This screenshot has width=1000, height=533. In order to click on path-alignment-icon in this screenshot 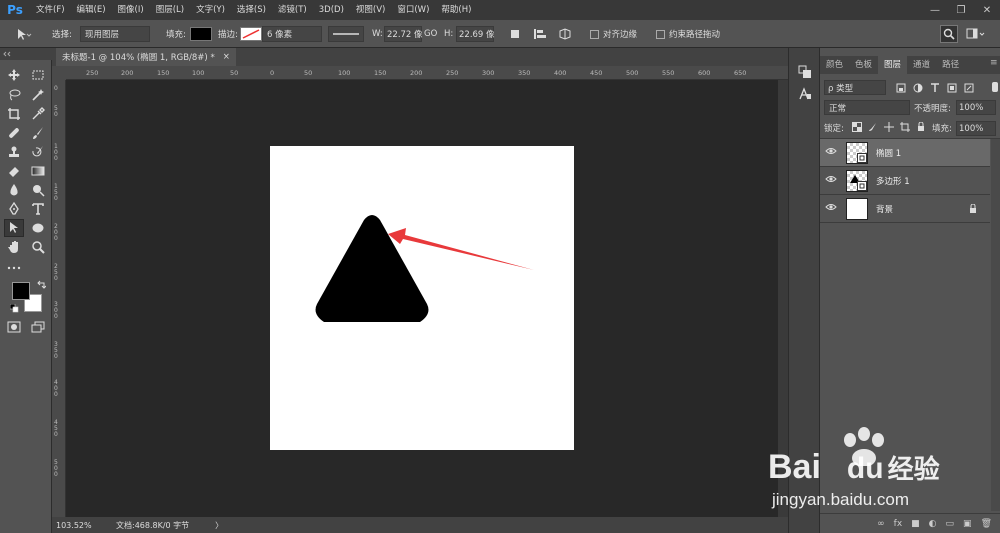, I will do `click(540, 34)`.